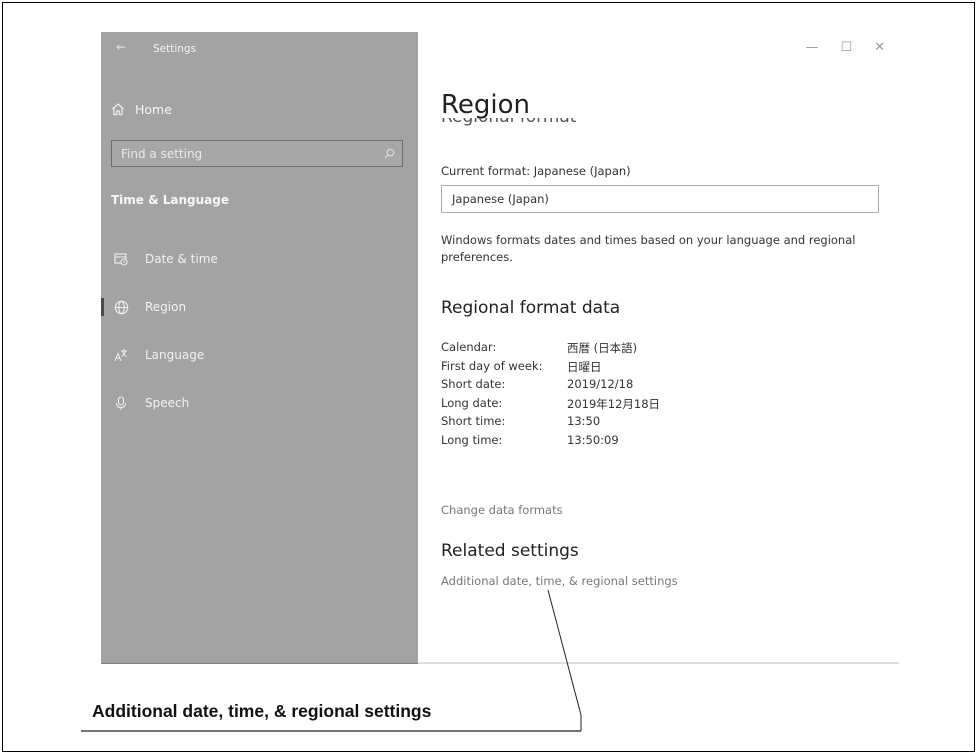 The height and width of the screenshot is (756, 979). What do you see at coordinates (564, 652) in the screenshot?
I see `callout-leader-line` at bounding box center [564, 652].